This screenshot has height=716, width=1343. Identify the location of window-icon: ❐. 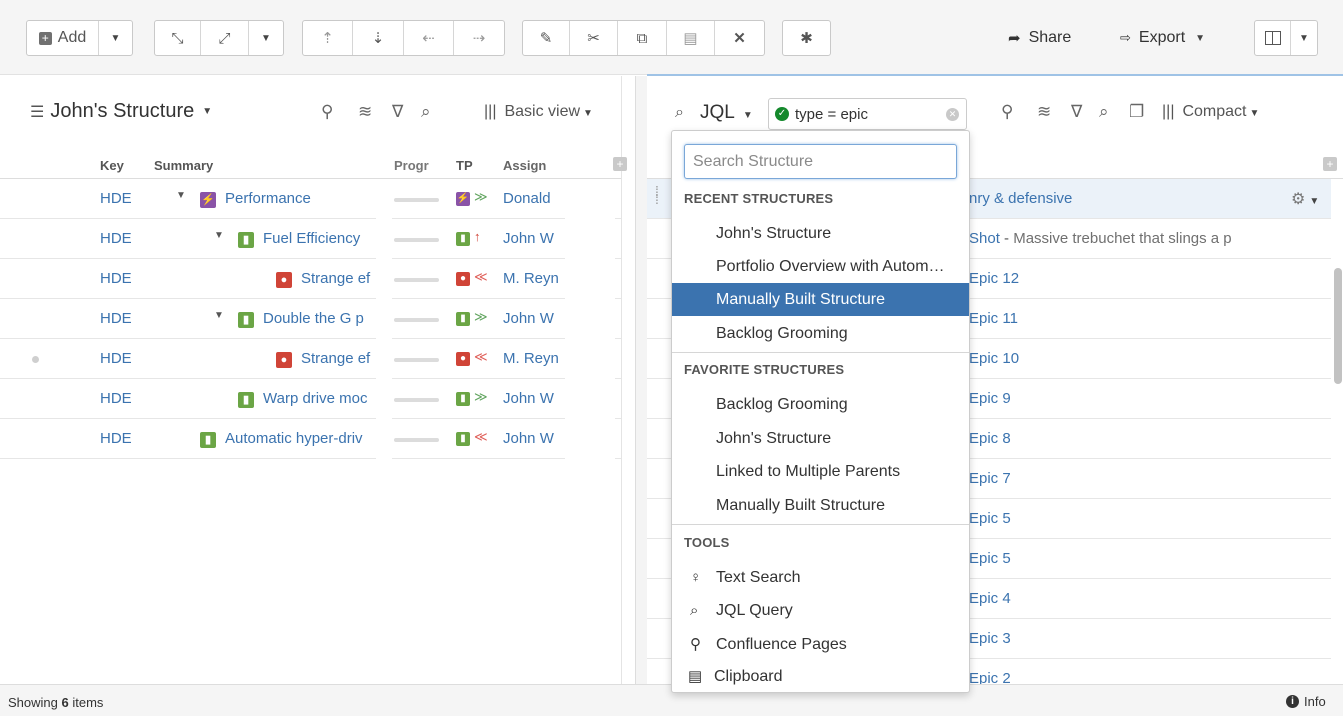
(1136, 112).